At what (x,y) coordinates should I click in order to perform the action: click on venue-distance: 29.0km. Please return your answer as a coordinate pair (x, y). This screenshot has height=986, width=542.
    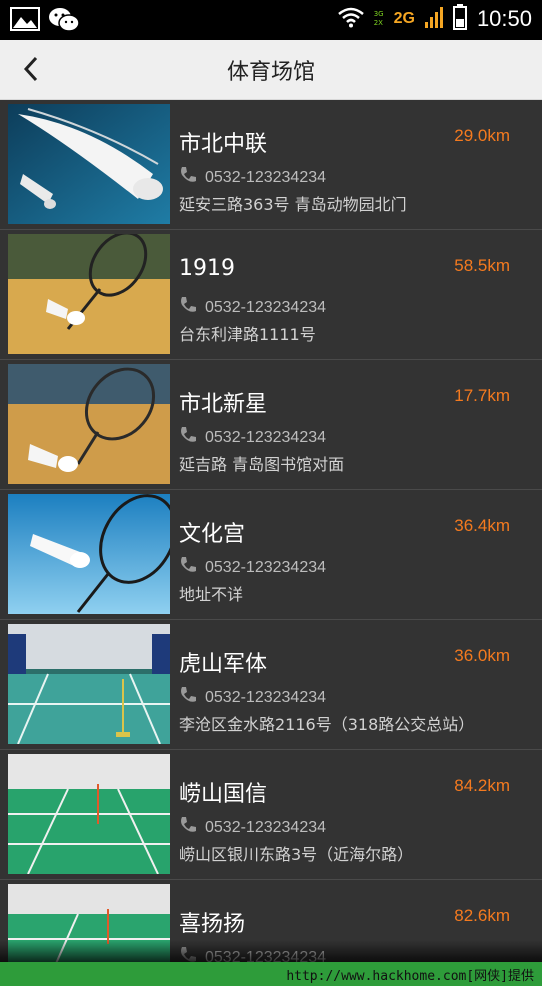
    Looking at the image, I should click on (482, 135).